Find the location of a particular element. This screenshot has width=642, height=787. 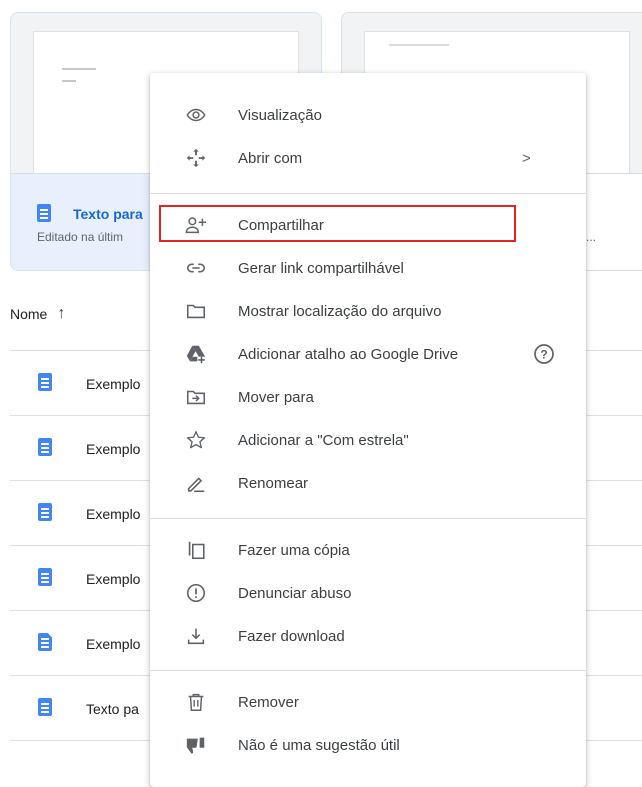

menu-item-add-star: Adicionar a "Com estrela" is located at coordinates (368, 440).